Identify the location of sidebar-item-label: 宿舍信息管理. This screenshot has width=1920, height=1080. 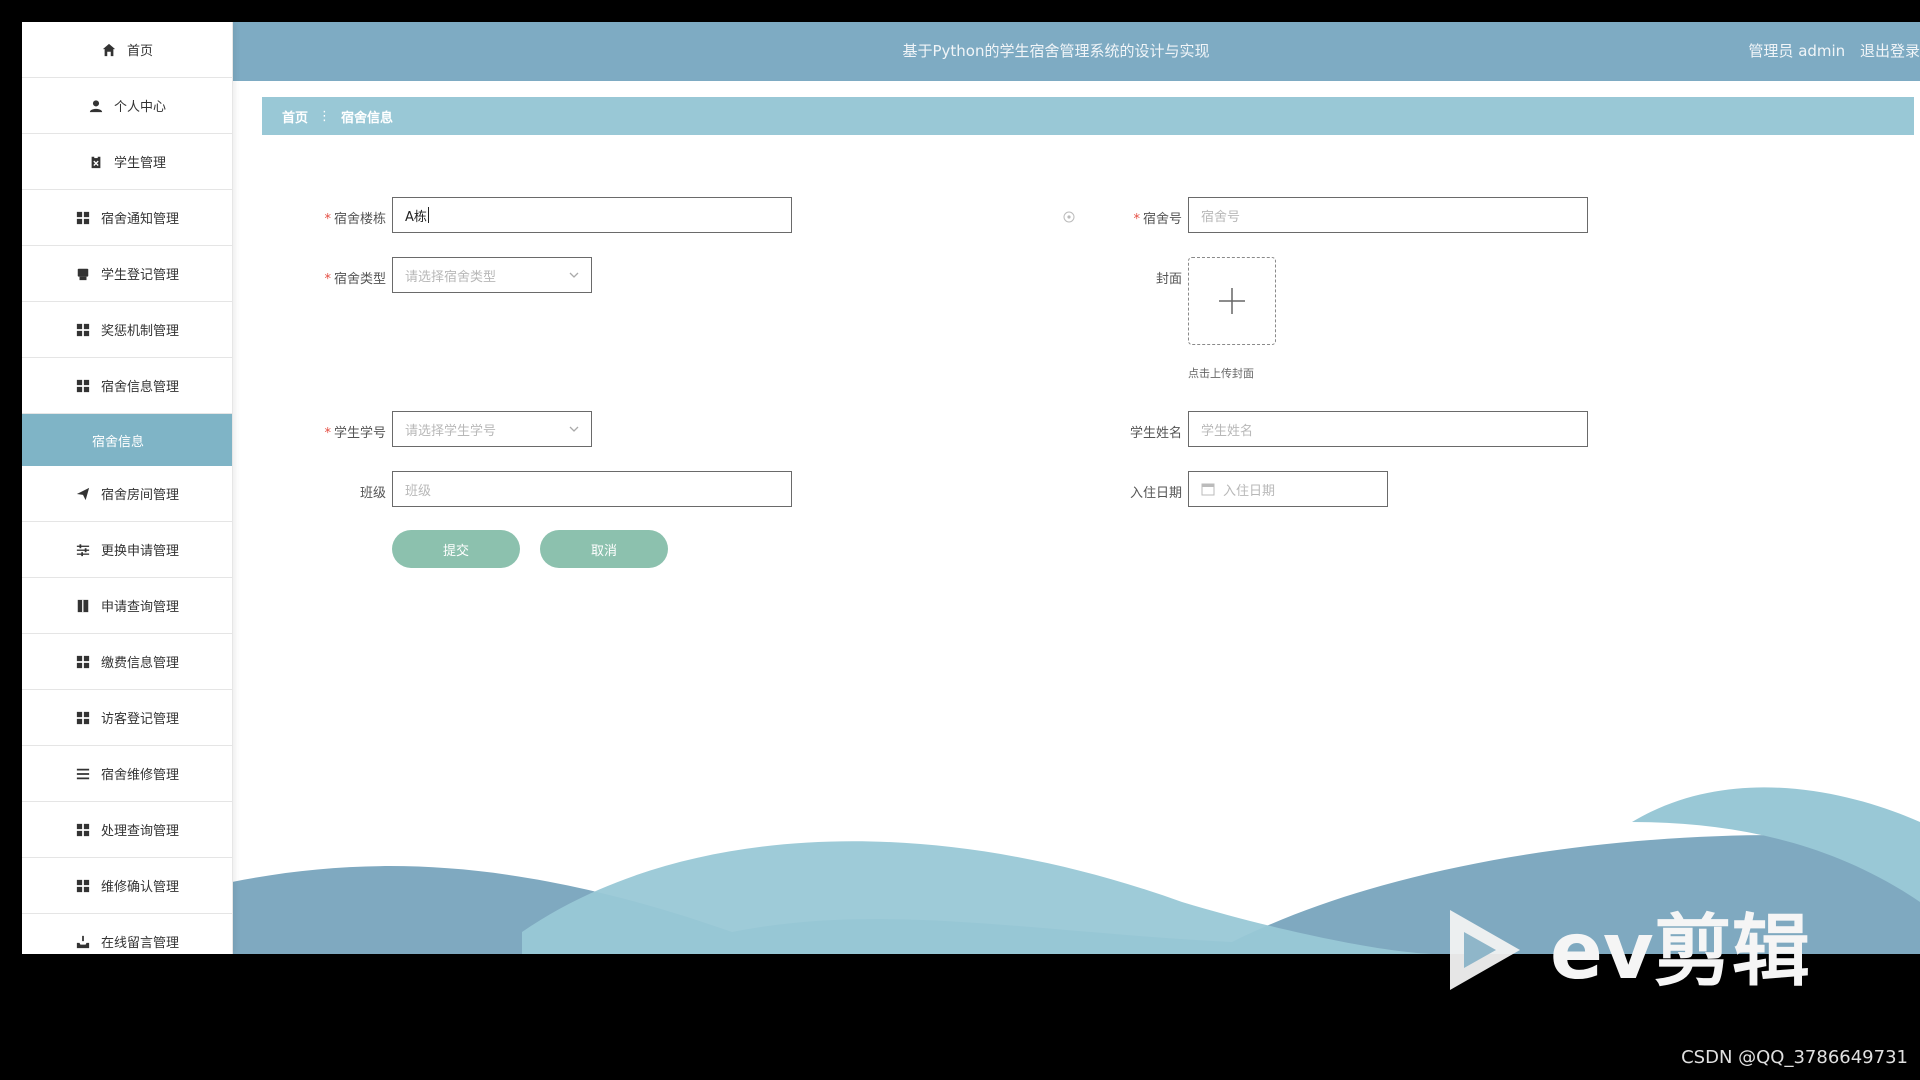
(139, 387).